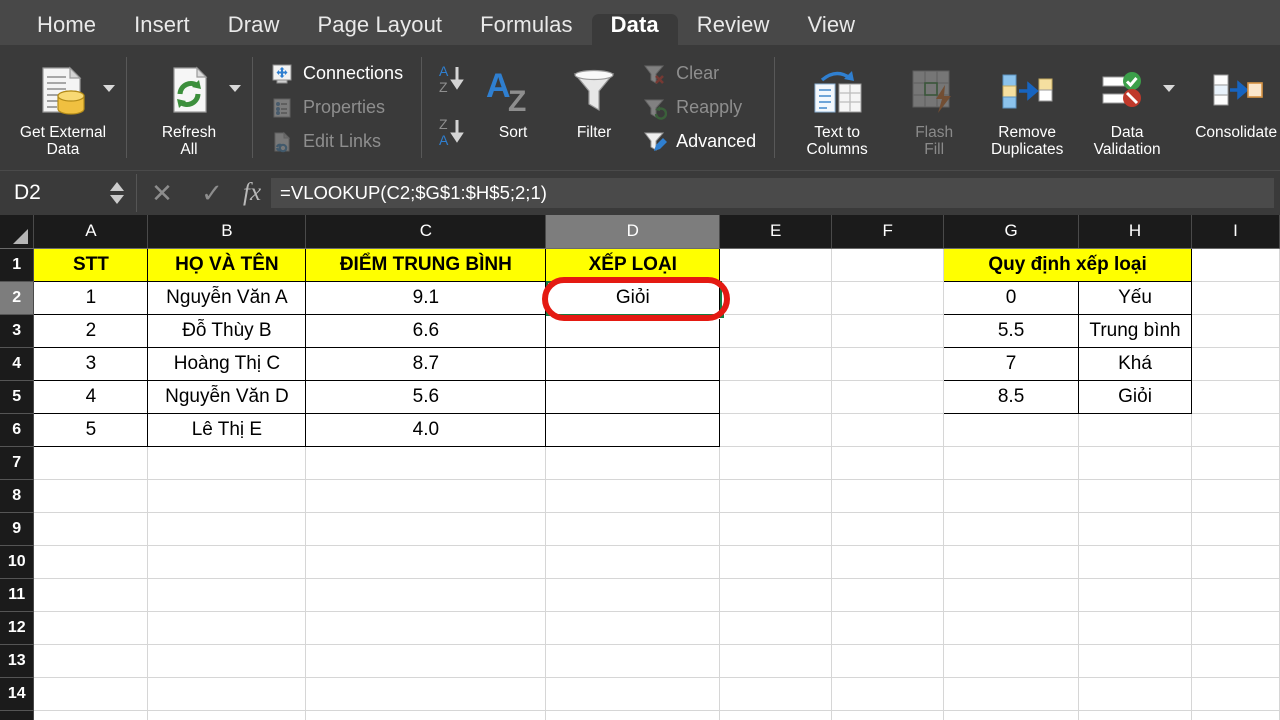 This screenshot has width=1280, height=720. What do you see at coordinates (634, 30) in the screenshot?
I see `tab-data: Data` at bounding box center [634, 30].